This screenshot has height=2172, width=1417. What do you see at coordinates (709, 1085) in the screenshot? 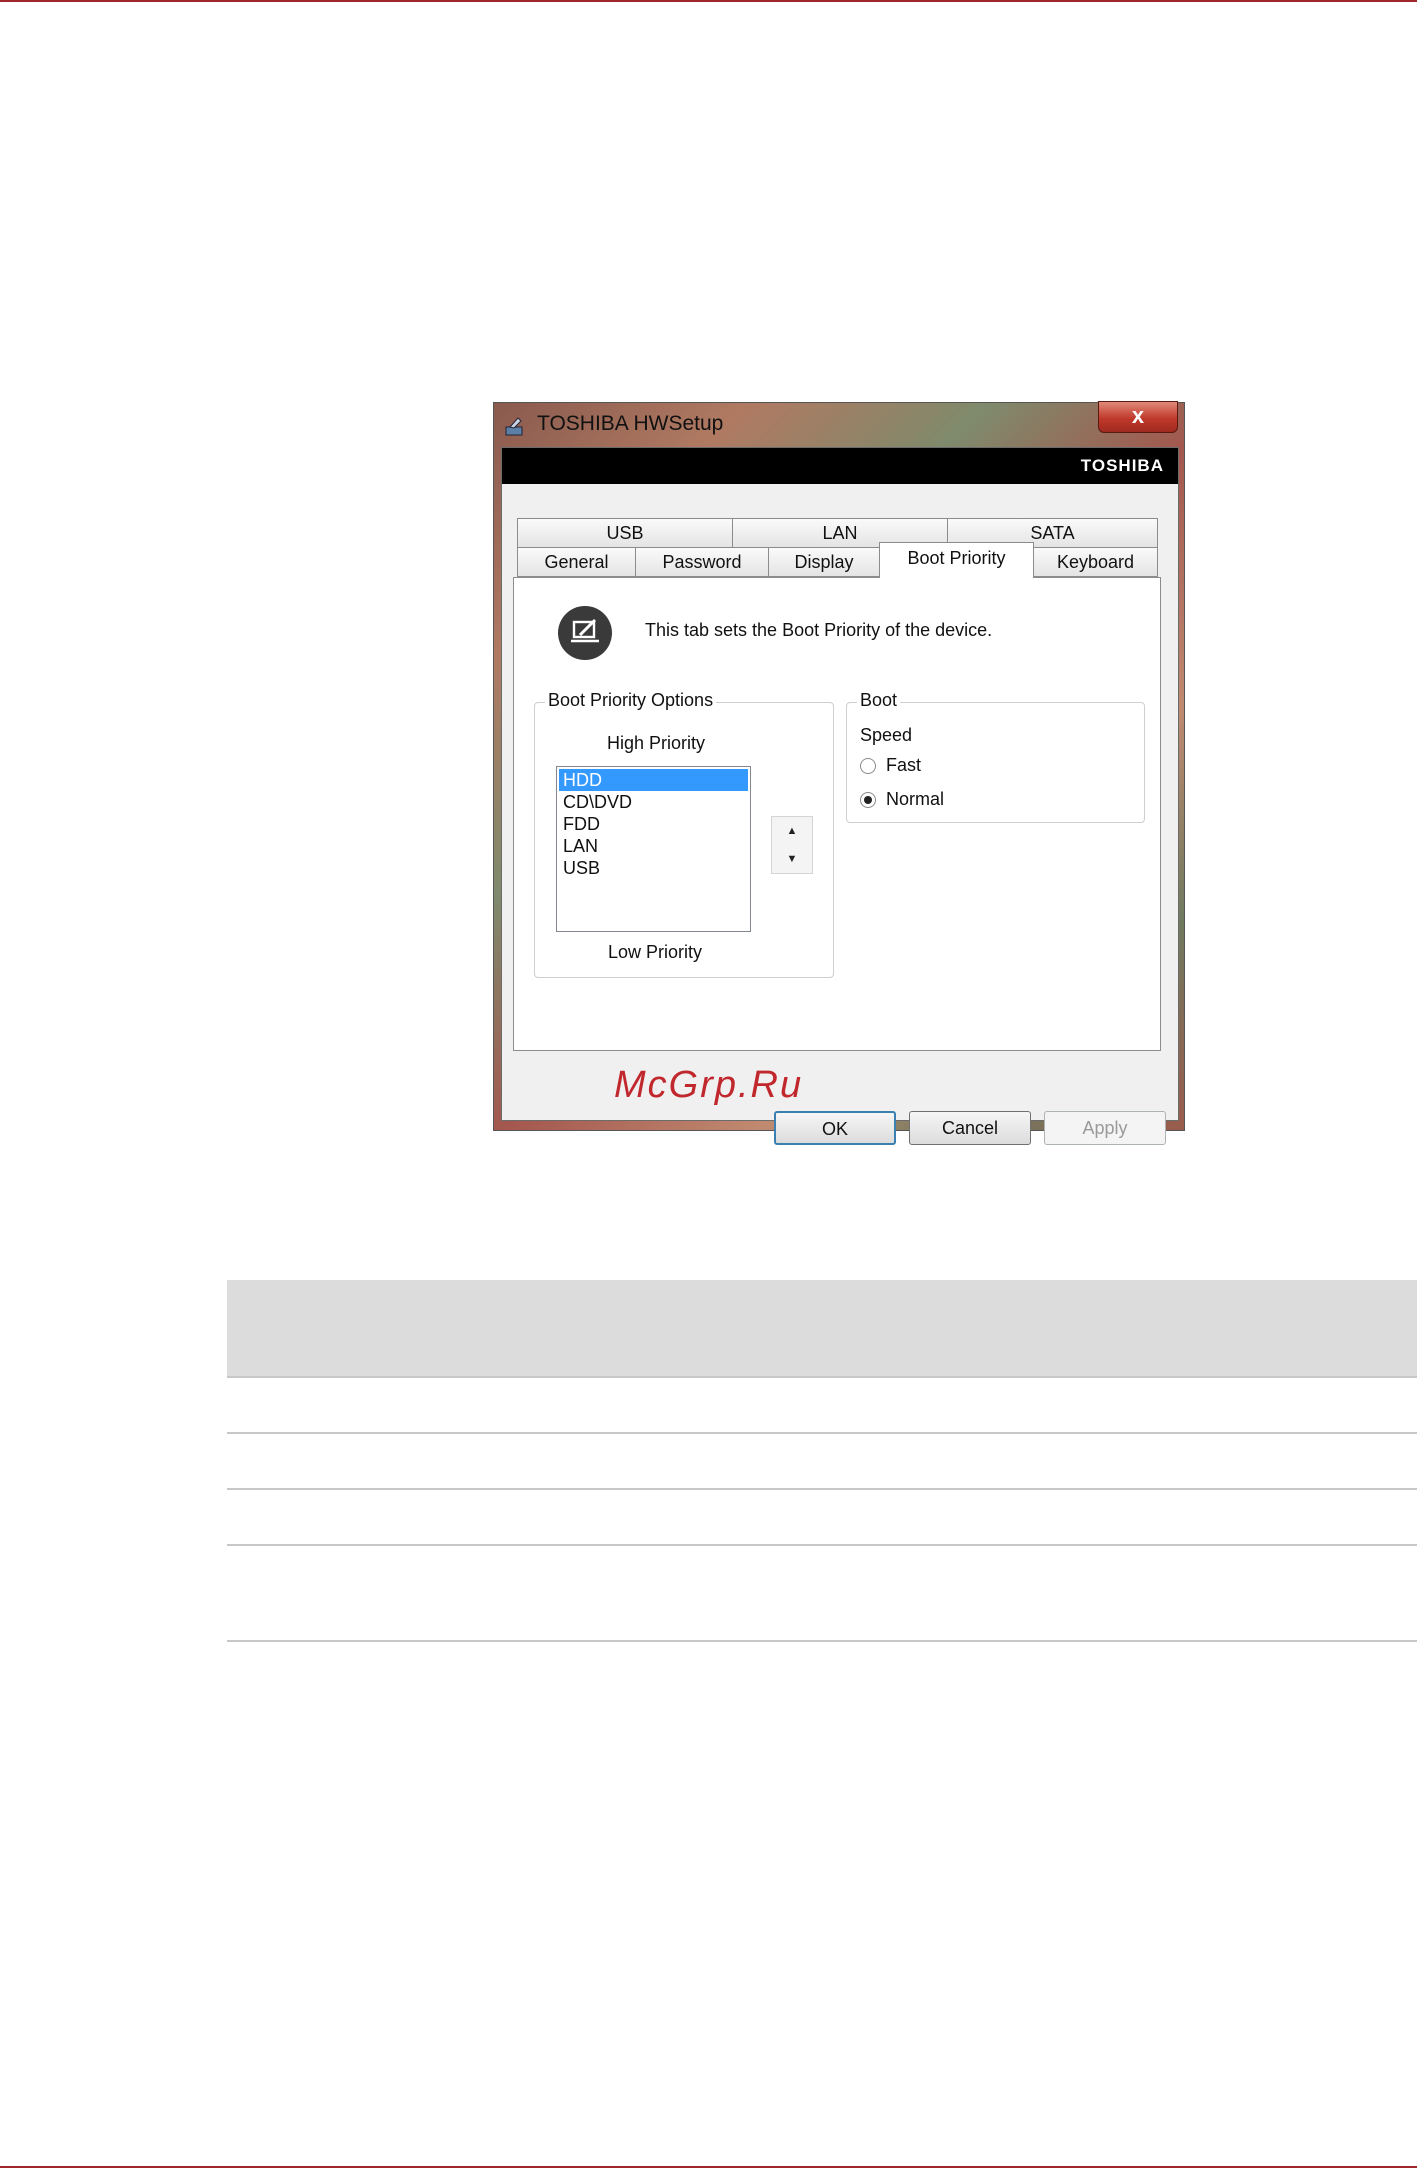
I see `watermark: McGrp.Ru` at bounding box center [709, 1085].